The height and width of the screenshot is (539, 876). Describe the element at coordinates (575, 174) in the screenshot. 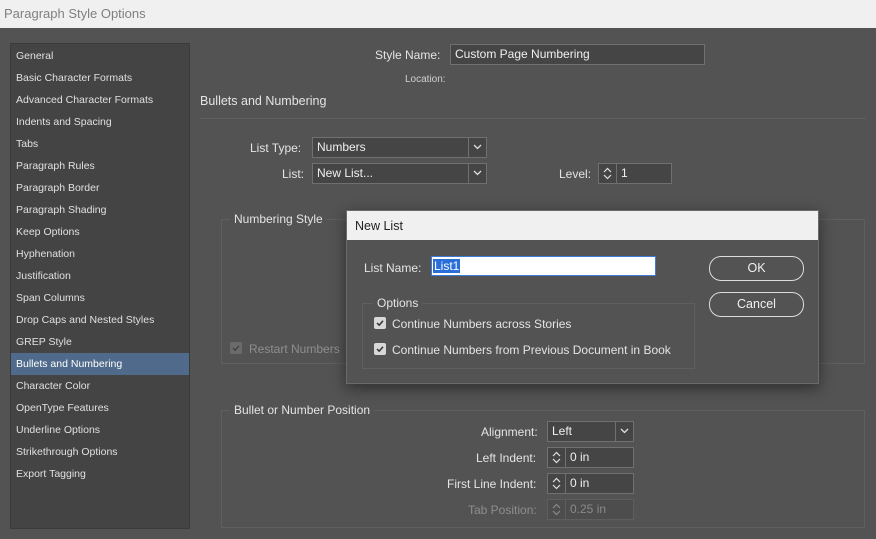

I see `level-label: Level:` at that location.